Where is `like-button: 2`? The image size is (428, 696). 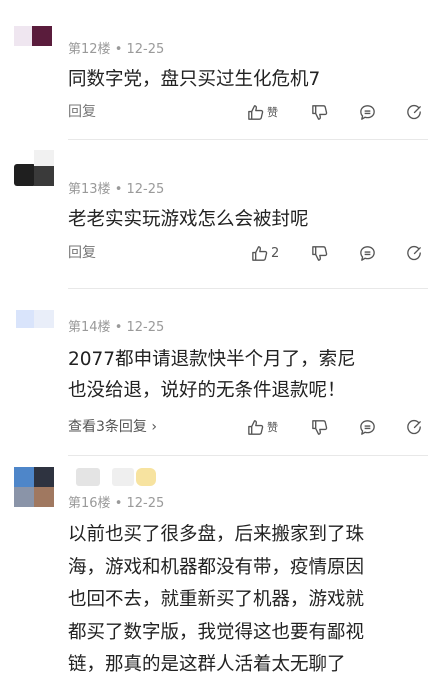 like-button: 2 is located at coordinates (264, 253).